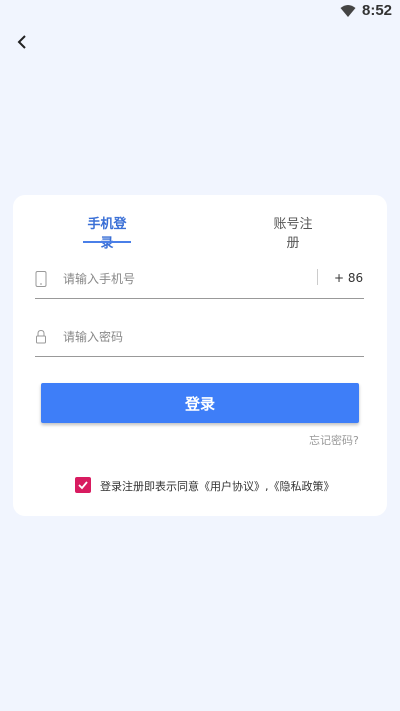  I want to click on status-bar: 8:52, so click(200, 12).